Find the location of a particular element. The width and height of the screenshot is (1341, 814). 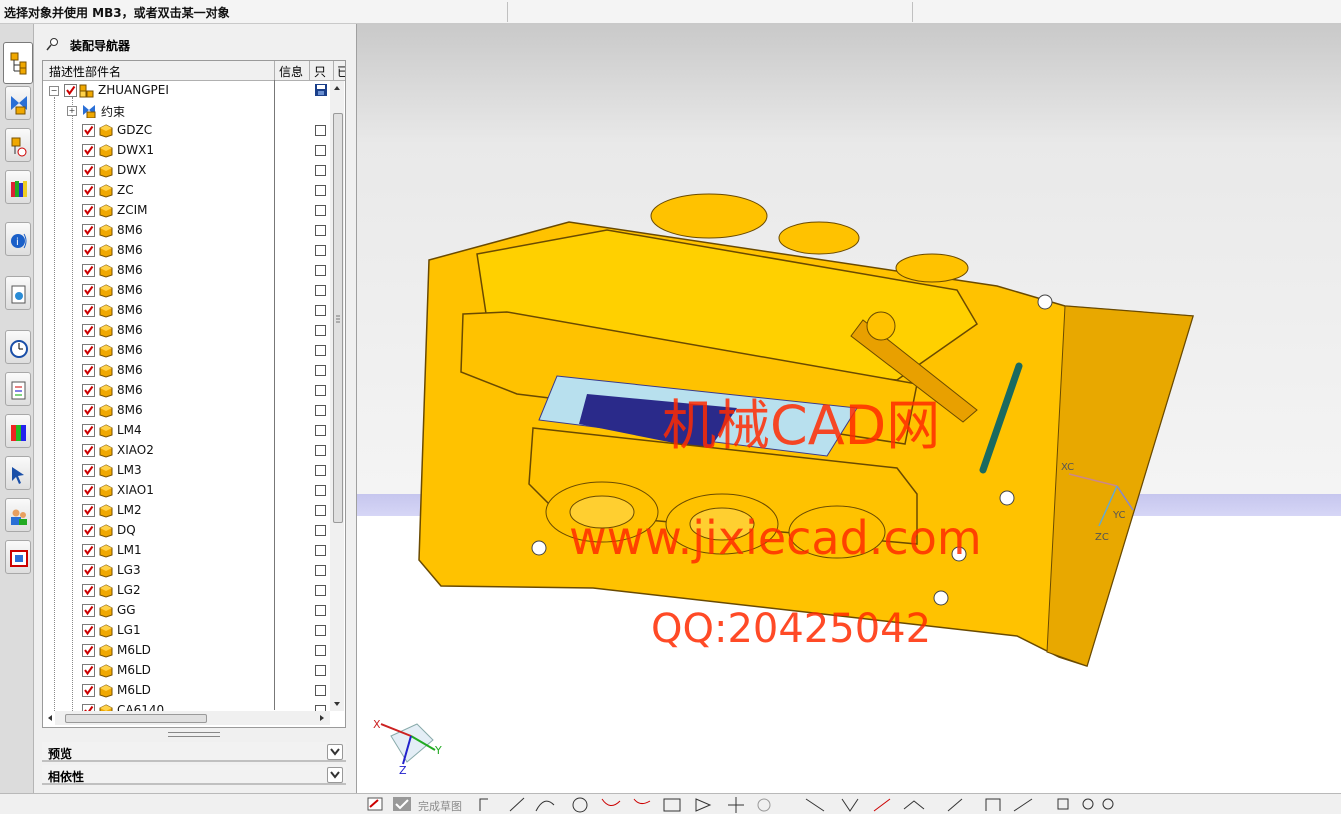

history-palette-tab is located at coordinates (18, 293).